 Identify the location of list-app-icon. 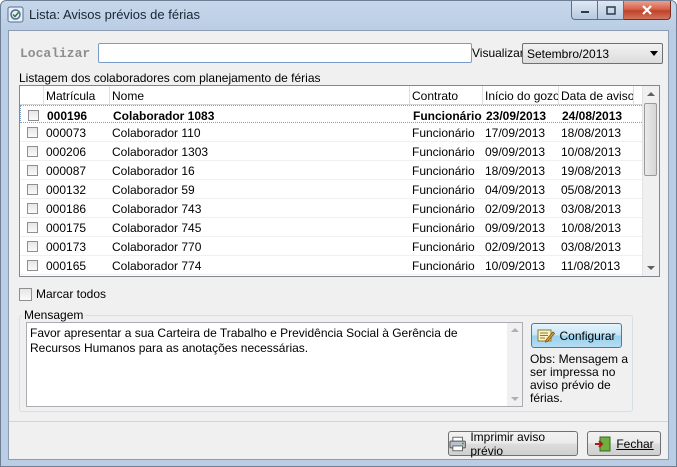
(15, 14).